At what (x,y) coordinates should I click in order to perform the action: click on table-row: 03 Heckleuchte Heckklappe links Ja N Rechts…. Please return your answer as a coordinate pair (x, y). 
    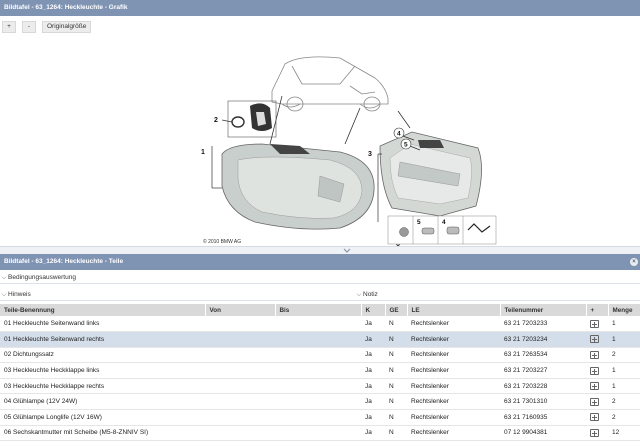
    Looking at the image, I should click on (320, 370).